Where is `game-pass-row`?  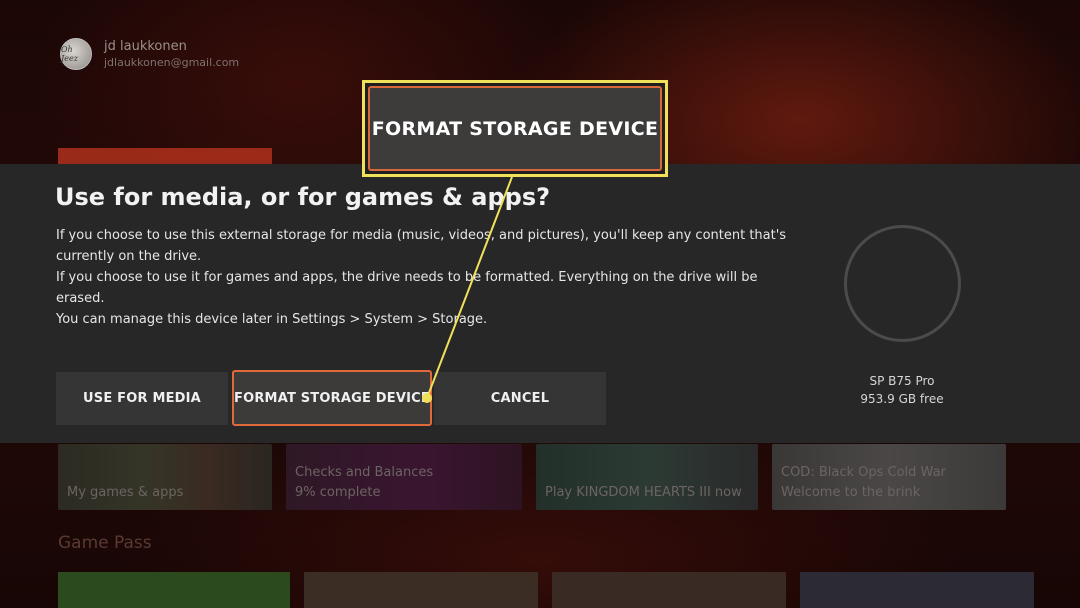
game-pass-row is located at coordinates (546, 590).